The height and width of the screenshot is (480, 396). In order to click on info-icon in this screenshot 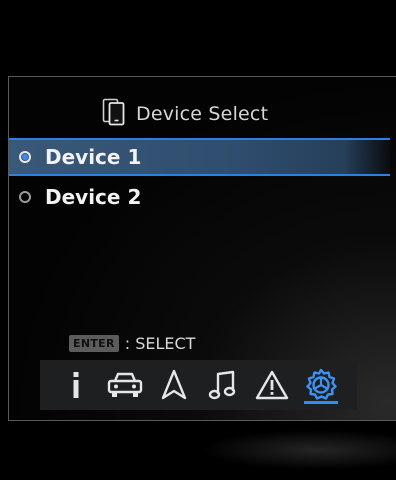, I will do `click(76, 385)`.